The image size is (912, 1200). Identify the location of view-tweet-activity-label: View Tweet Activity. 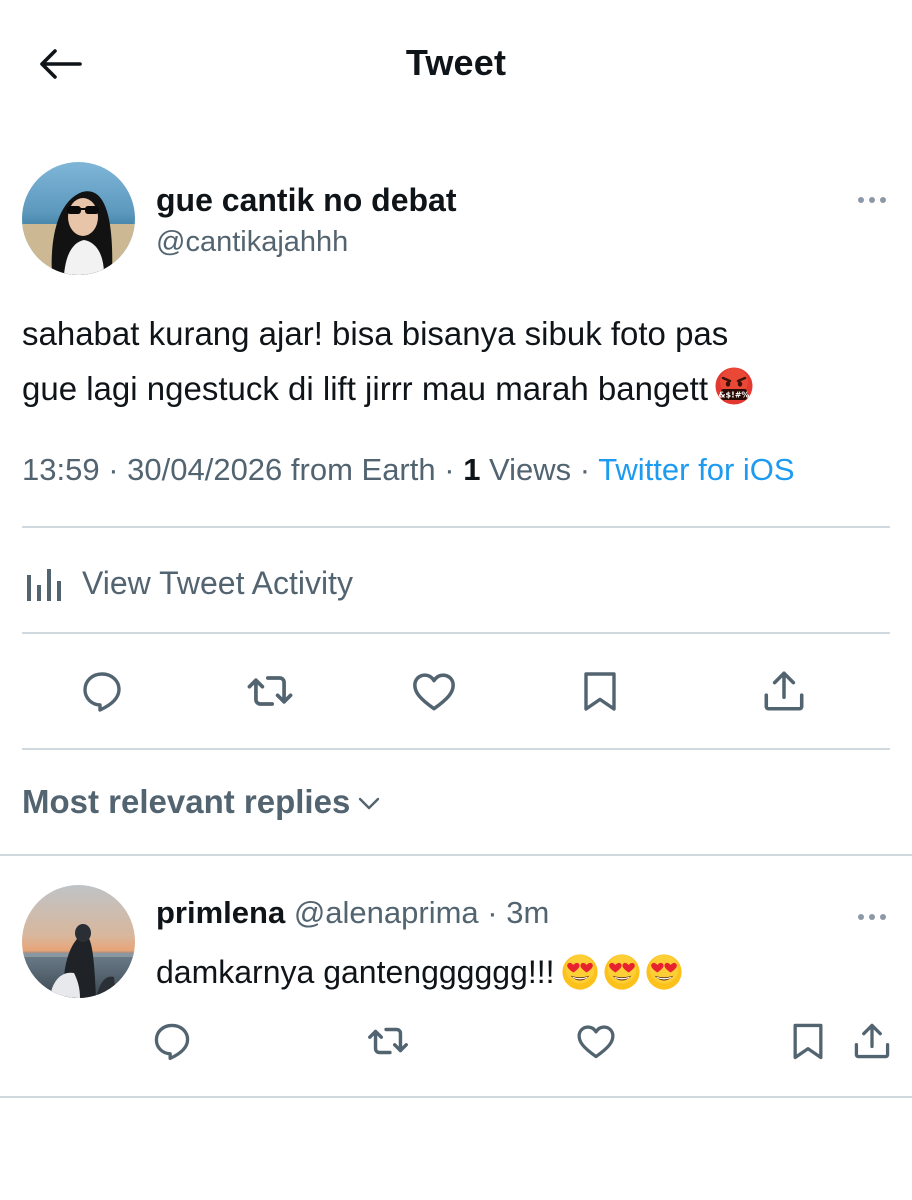
(217, 582).